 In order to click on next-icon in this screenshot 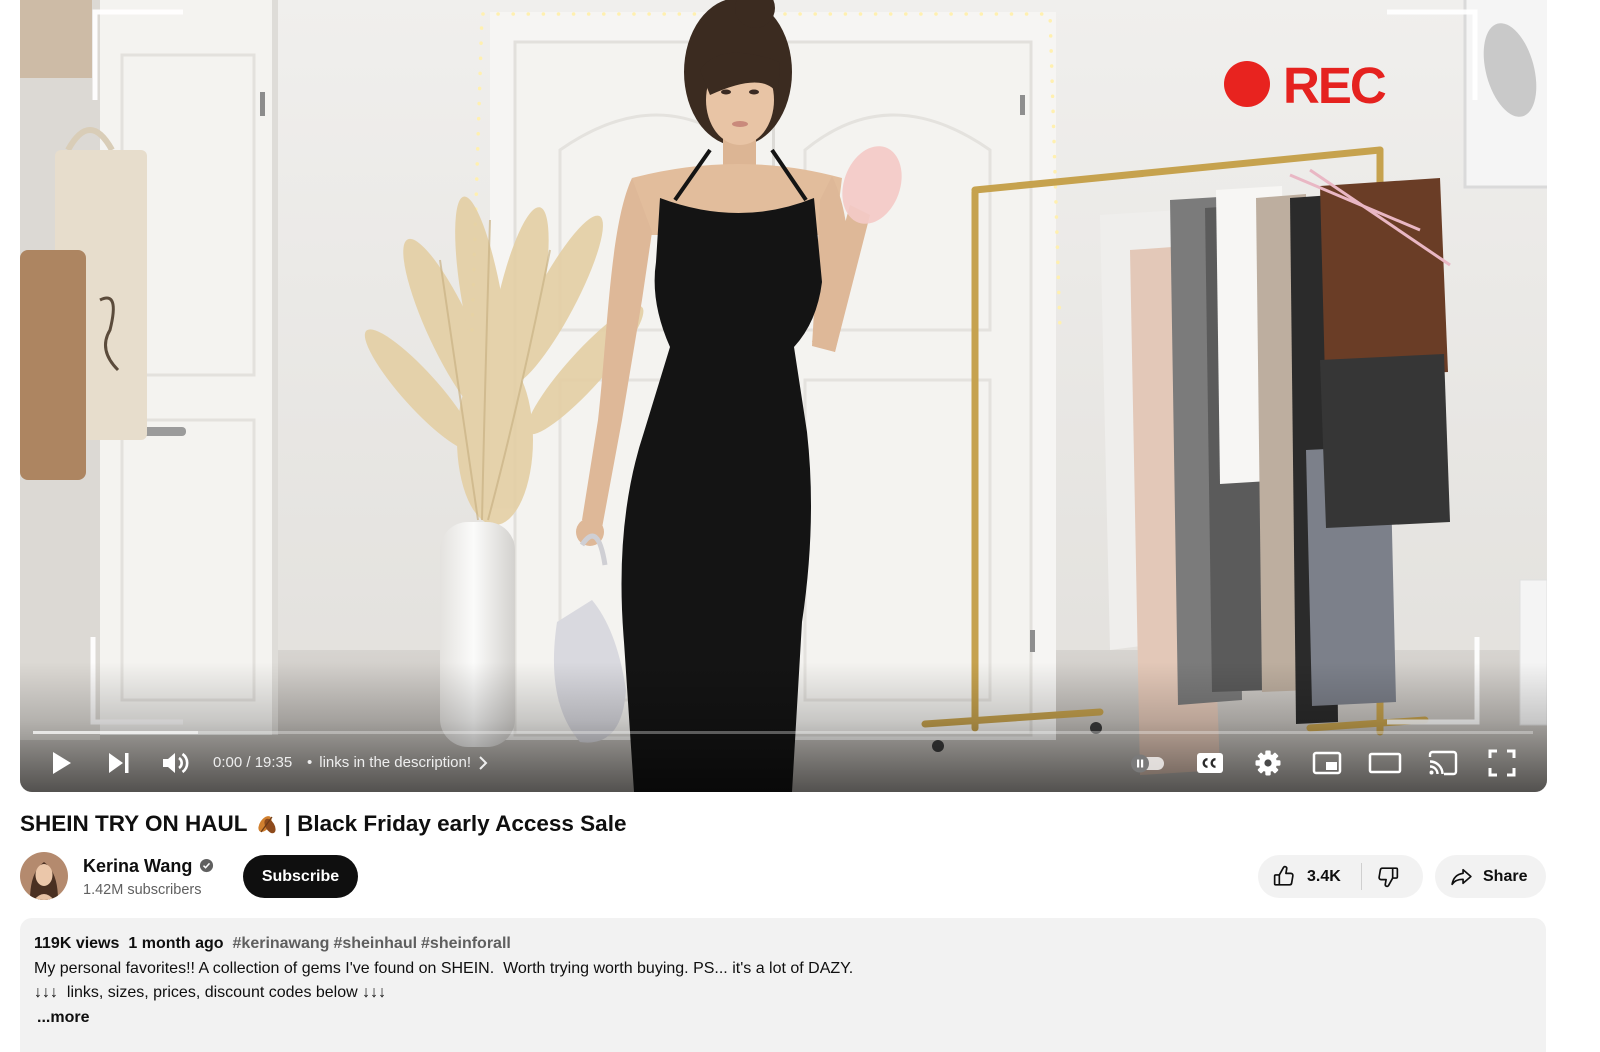, I will do `click(119, 763)`.